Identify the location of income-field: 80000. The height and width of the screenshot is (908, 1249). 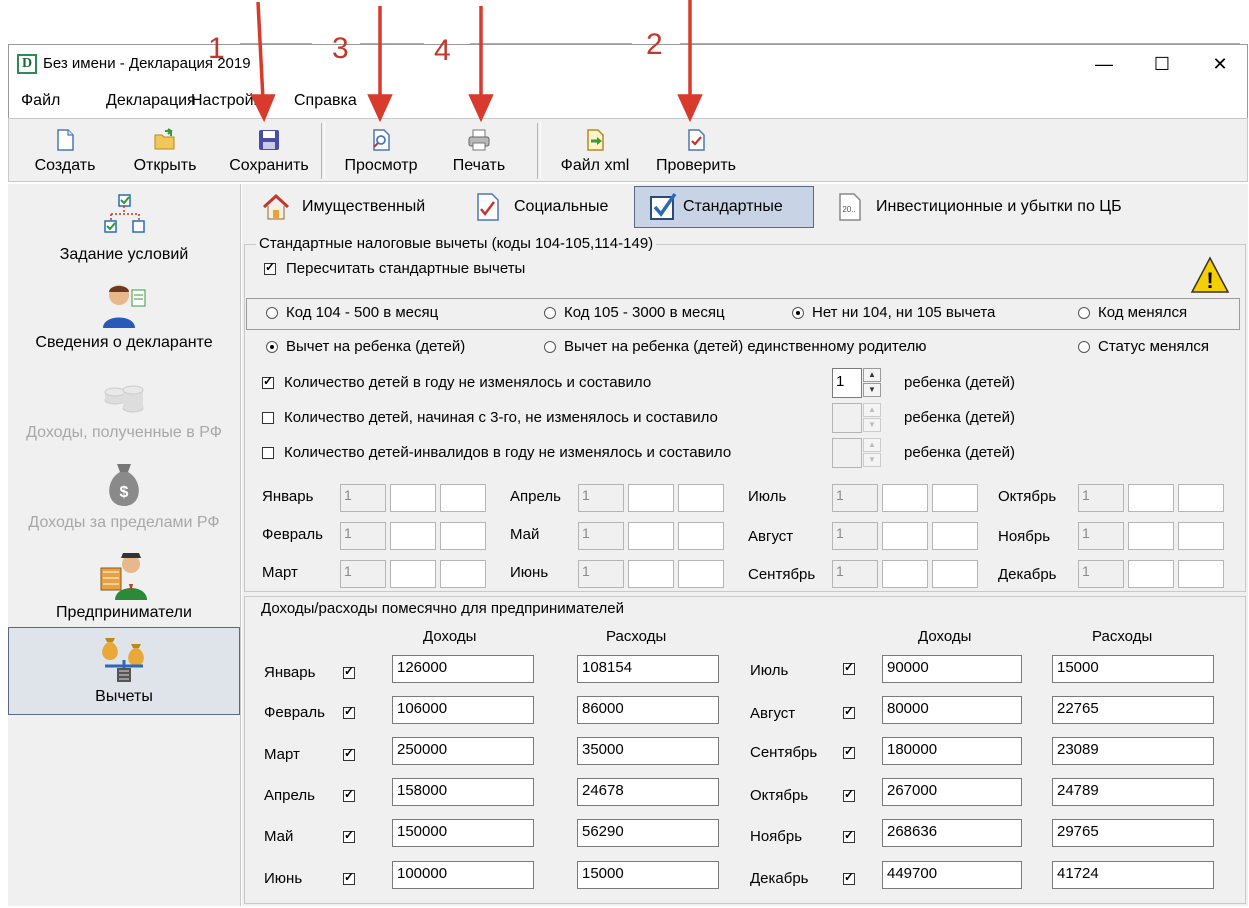
(952, 710).